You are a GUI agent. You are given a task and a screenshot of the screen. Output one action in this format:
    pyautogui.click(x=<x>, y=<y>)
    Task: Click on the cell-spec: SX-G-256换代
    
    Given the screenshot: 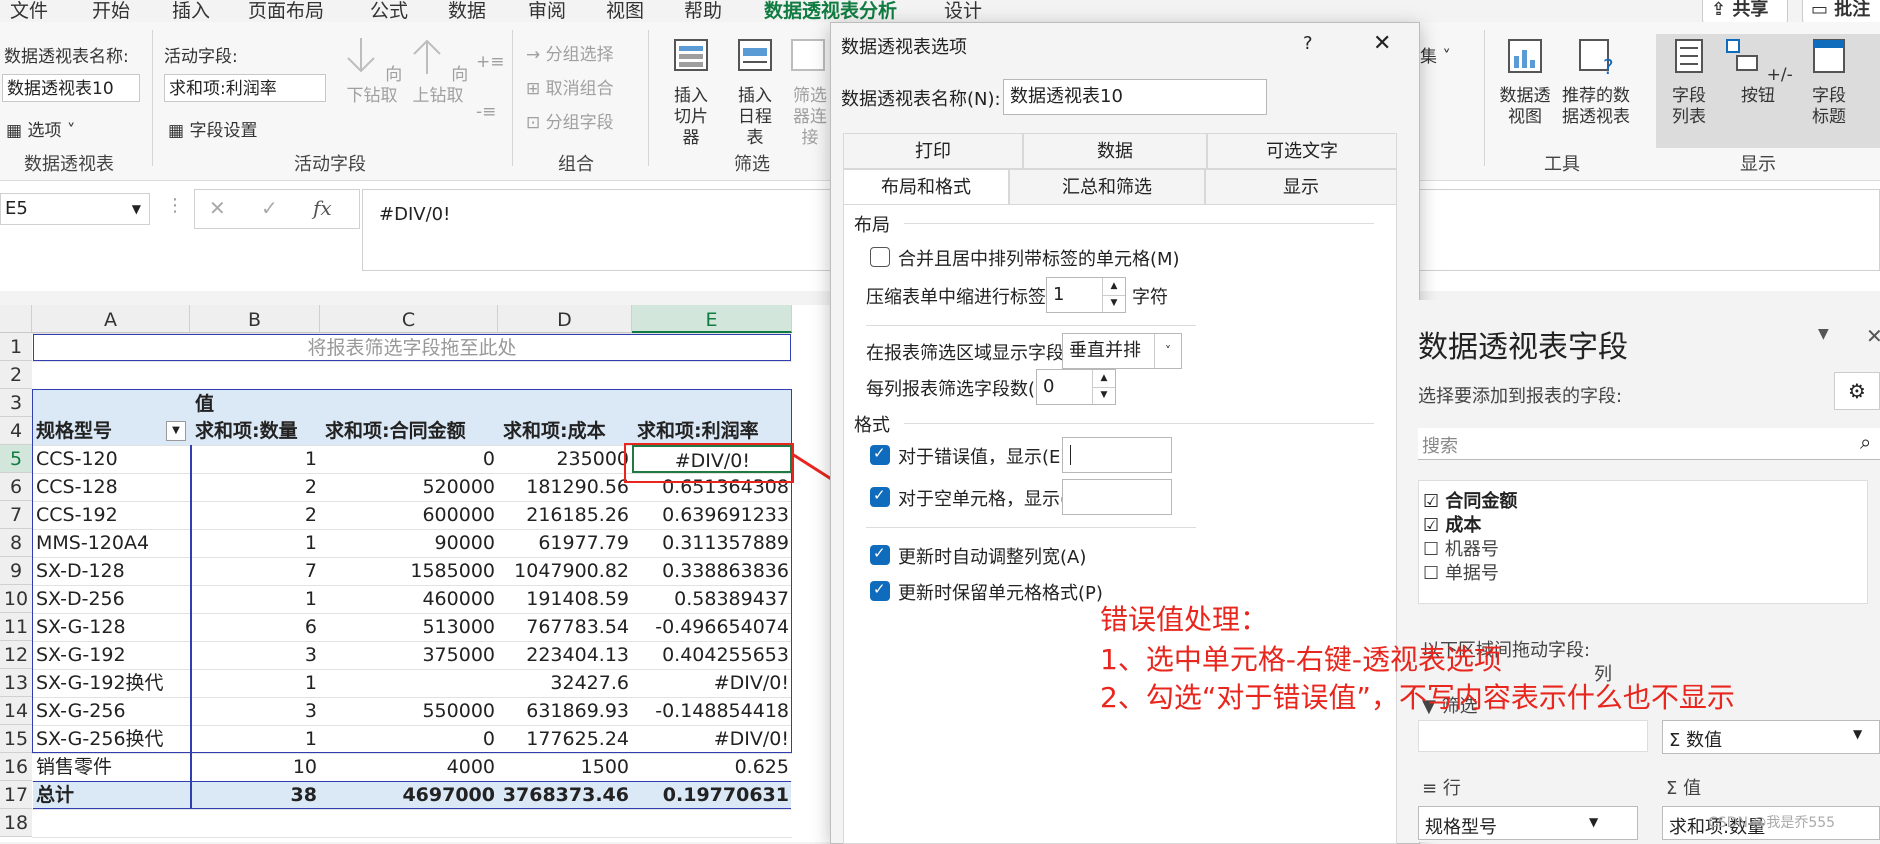 What is the action you would take?
    pyautogui.click(x=111, y=739)
    